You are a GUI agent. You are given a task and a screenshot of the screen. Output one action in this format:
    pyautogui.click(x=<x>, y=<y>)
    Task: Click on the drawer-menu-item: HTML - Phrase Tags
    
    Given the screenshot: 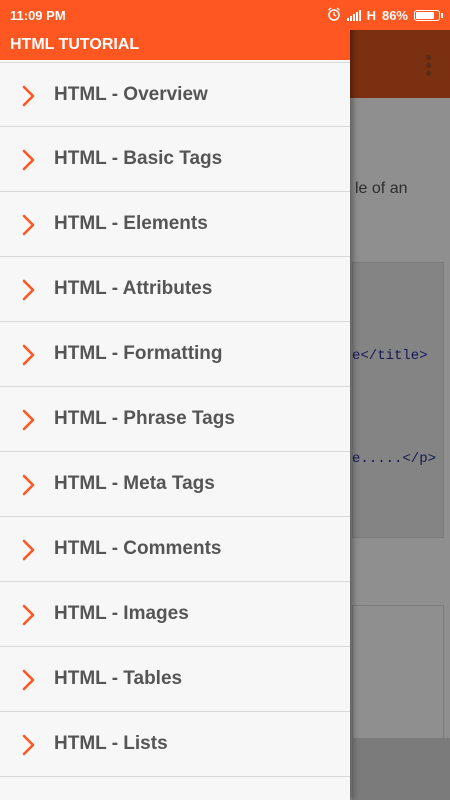 What is the action you would take?
    pyautogui.click(x=175, y=419)
    